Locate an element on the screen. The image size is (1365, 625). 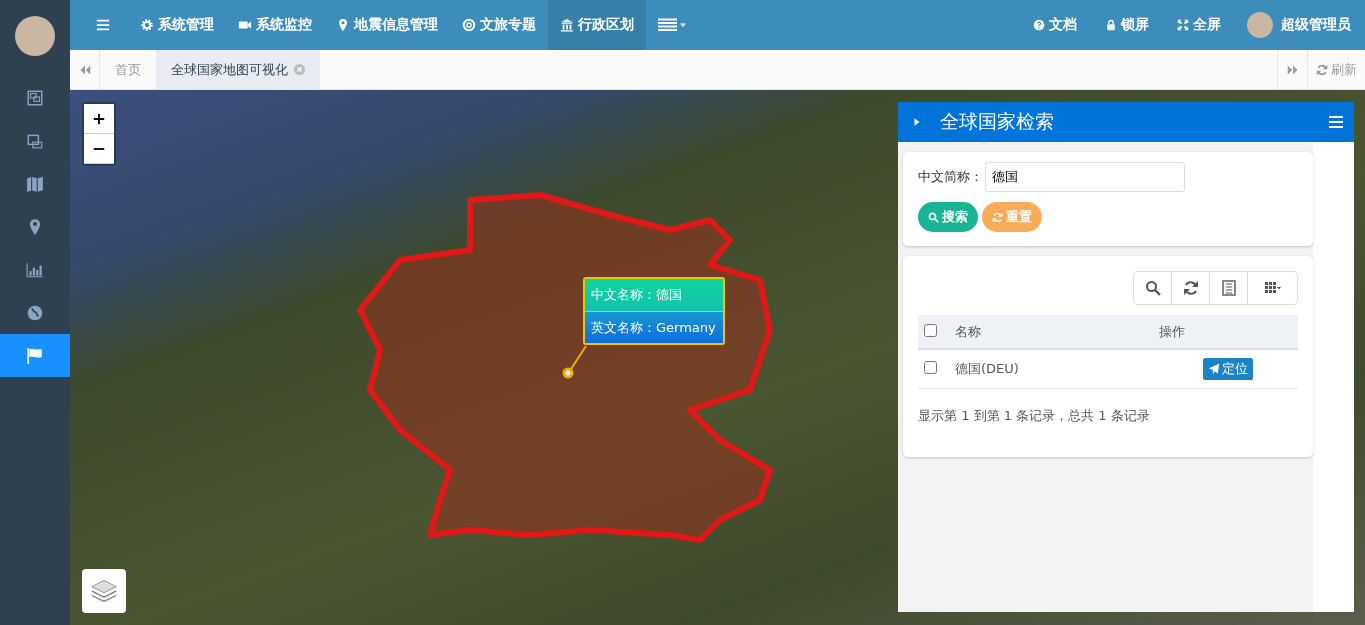
nav-item: 系统监控 is located at coordinates (275, 25).